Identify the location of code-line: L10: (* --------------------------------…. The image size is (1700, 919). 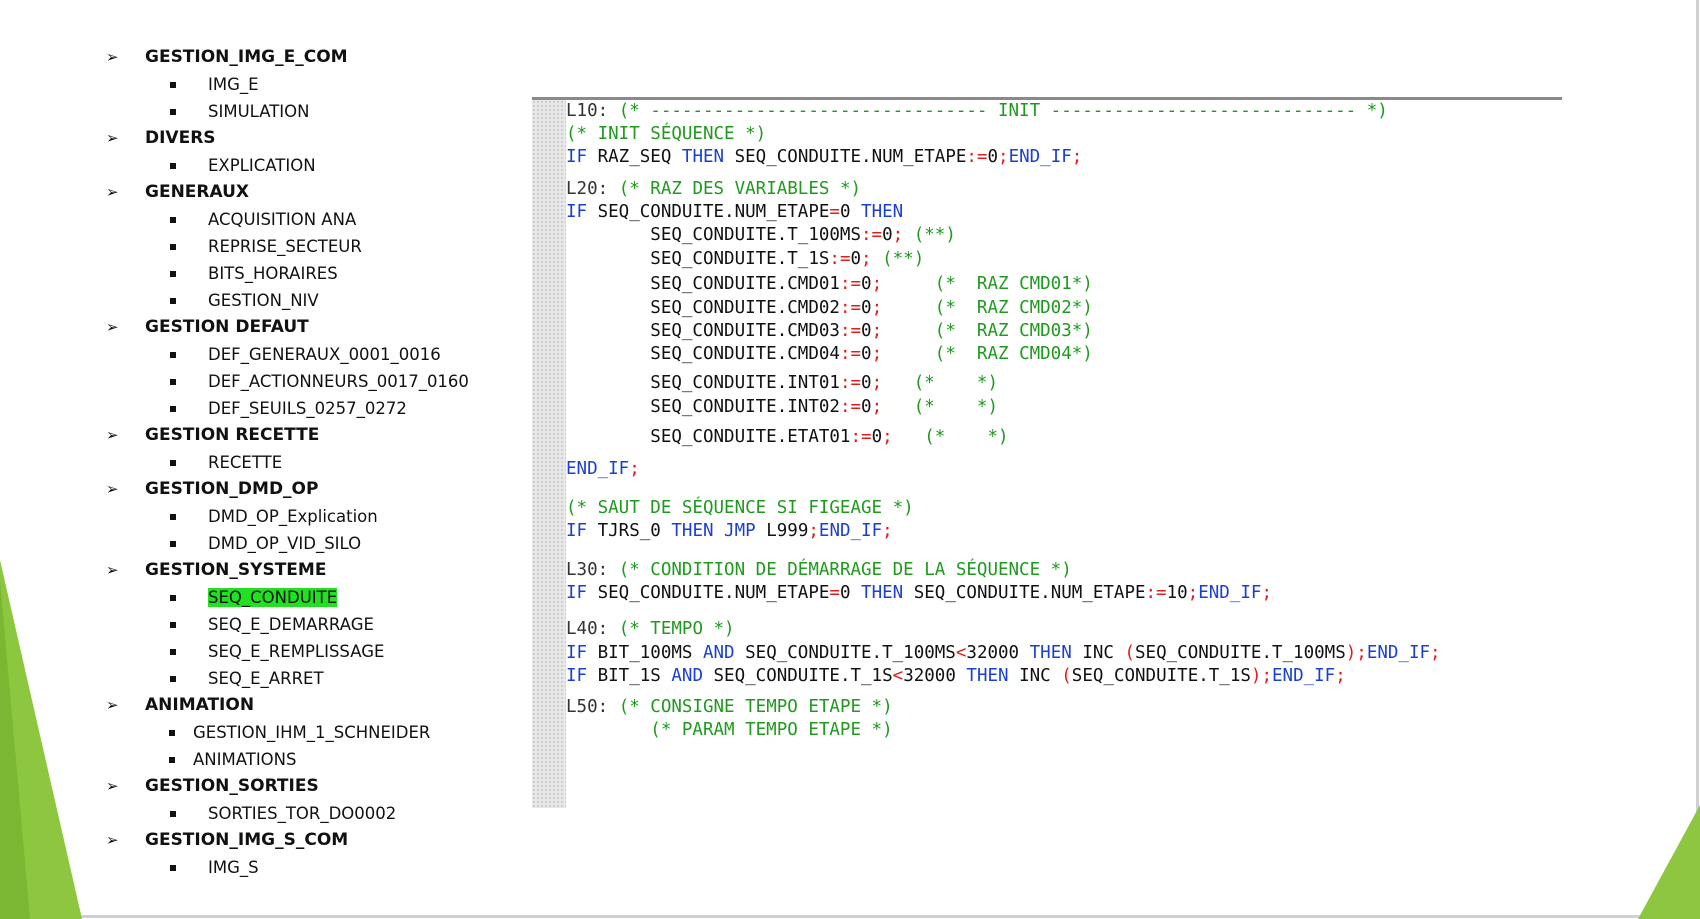
(977, 111).